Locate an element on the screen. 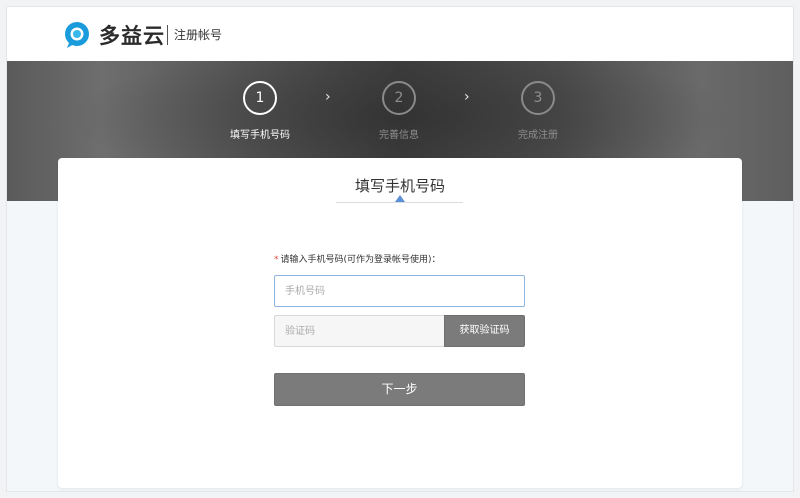 The height and width of the screenshot is (498, 800). phone-number-input is located at coordinates (399, 291).